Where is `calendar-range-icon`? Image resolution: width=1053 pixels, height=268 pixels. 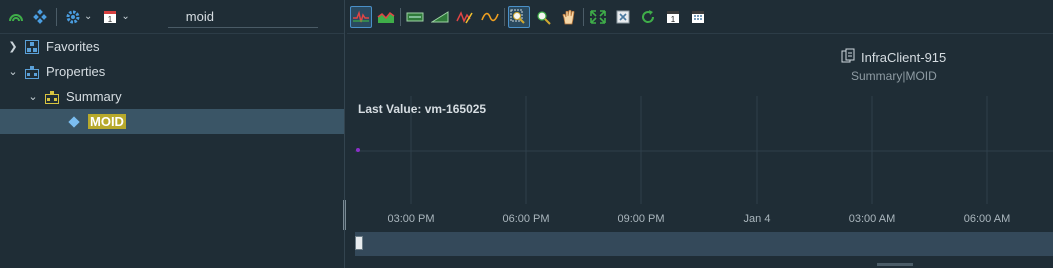 calendar-range-icon is located at coordinates (698, 17).